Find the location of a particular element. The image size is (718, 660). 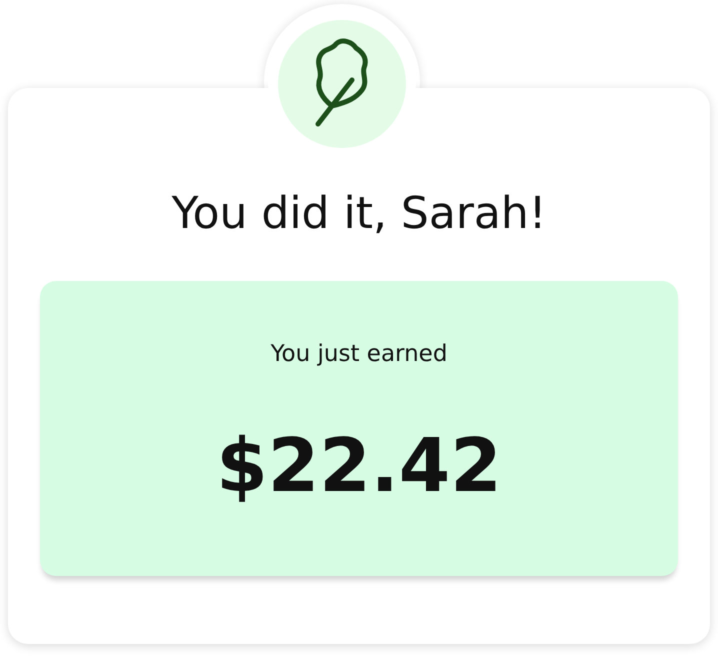

earnings-label: You just earned is located at coordinates (359, 354).